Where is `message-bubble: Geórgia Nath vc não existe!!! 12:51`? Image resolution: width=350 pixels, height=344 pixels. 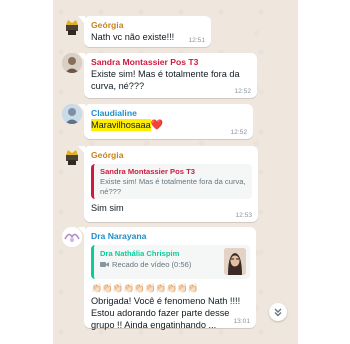 message-bubble: Geórgia Nath vc não existe!!! 12:51 is located at coordinates (144, 31).